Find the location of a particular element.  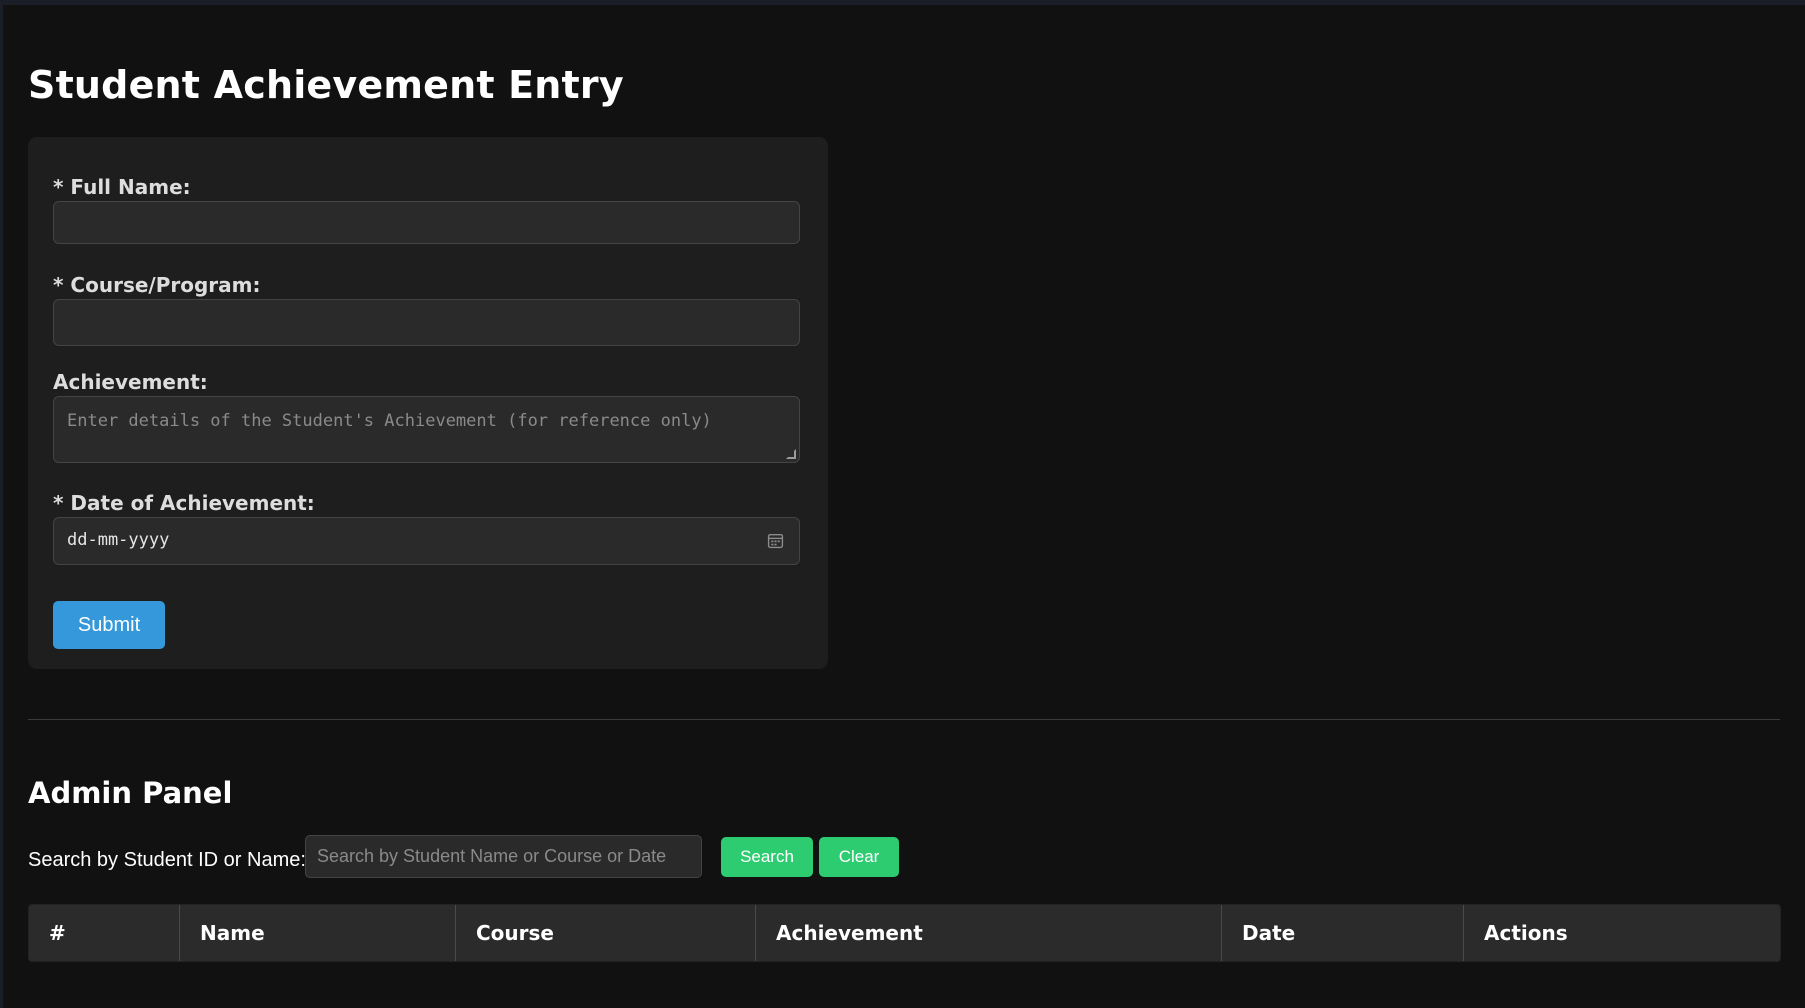

column-header-name: Name is located at coordinates (318, 933).